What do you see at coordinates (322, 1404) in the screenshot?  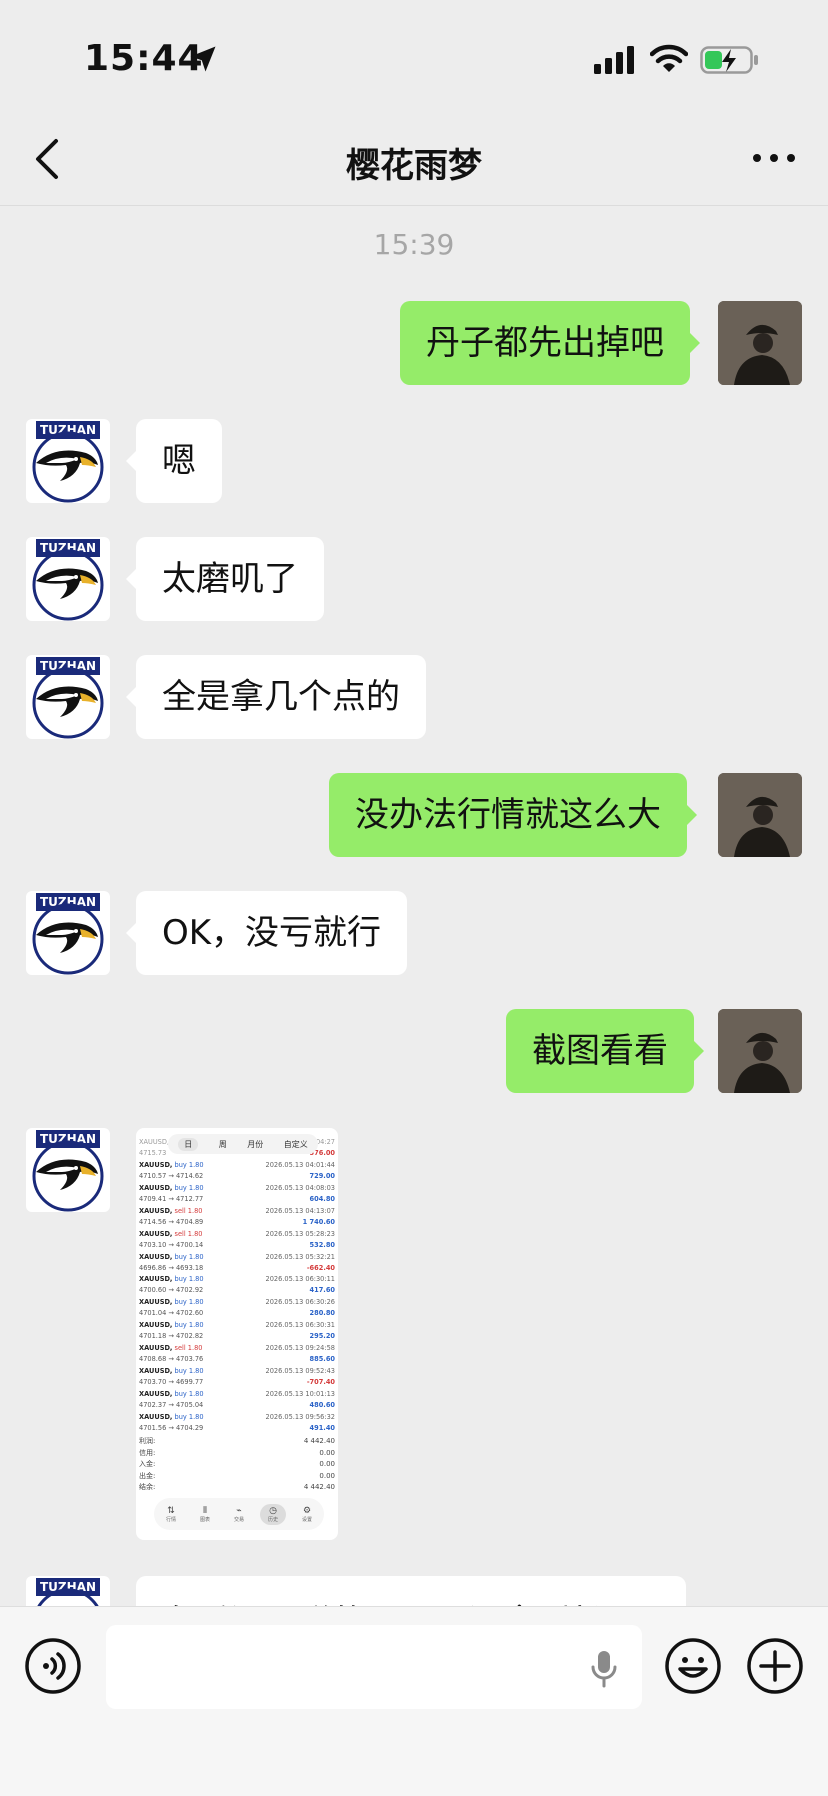 I see `trade-profit: 480.60` at bounding box center [322, 1404].